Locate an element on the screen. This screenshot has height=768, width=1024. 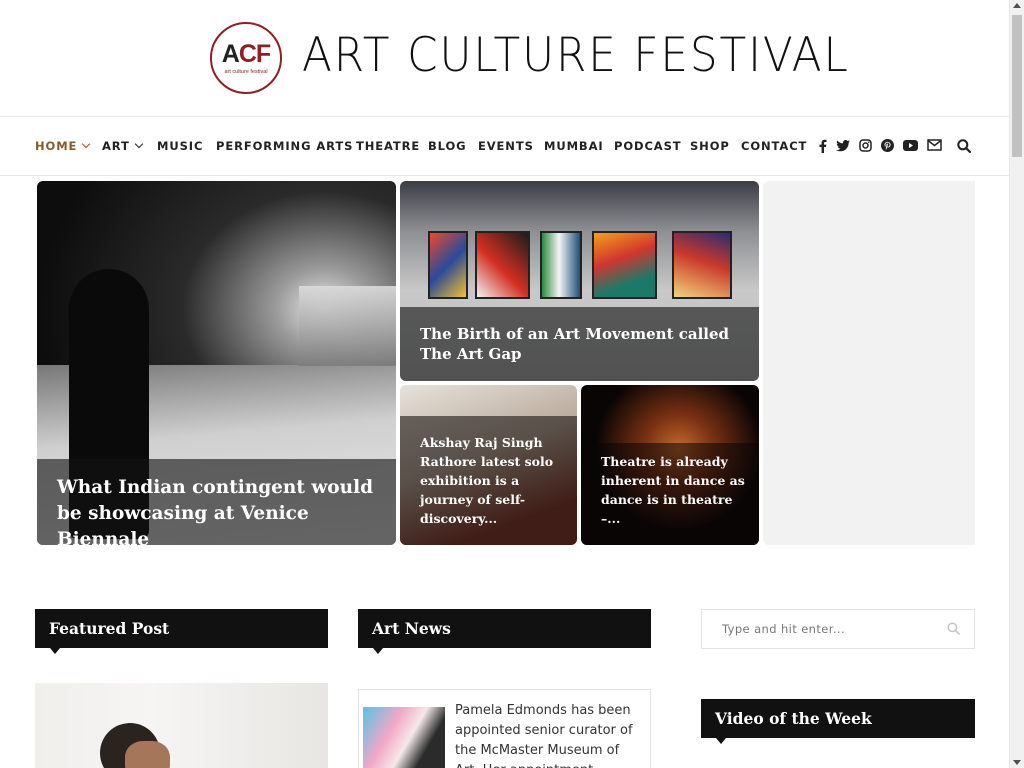
logo-mark-text: ACF is located at coordinates (246, 53).